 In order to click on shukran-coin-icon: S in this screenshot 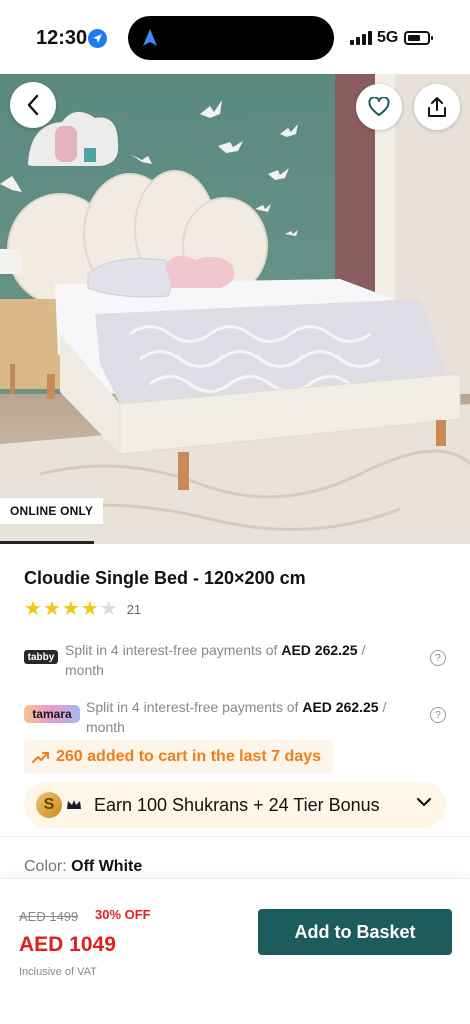, I will do `click(49, 805)`.